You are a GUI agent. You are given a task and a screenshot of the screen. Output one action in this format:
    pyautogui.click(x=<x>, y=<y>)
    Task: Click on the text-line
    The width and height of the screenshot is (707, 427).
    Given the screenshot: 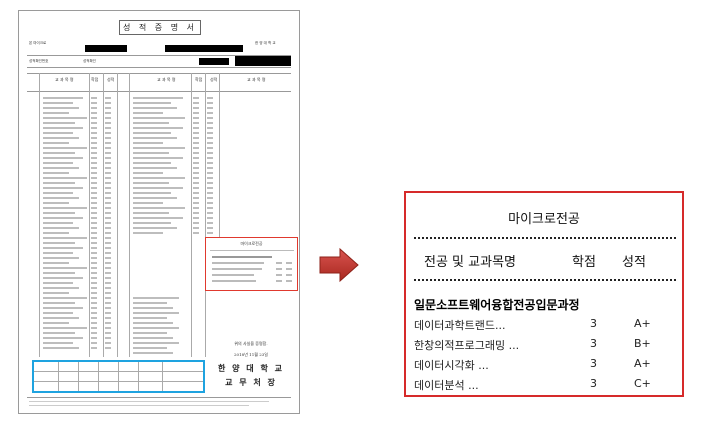 What is the action you would take?
    pyautogui.click(x=233, y=275)
    